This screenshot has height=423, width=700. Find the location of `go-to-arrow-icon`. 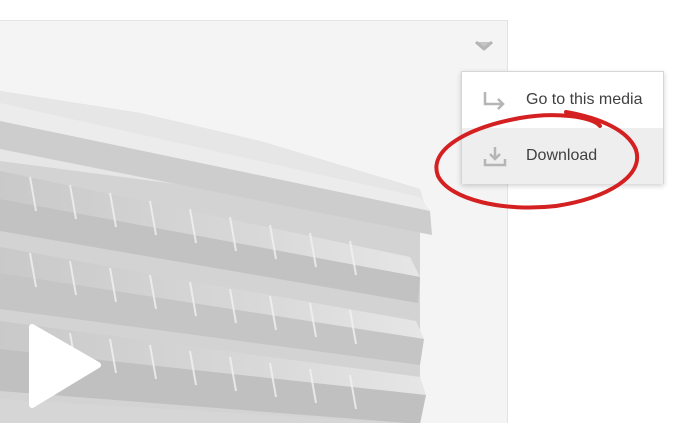

go-to-arrow-icon is located at coordinates (495, 100).